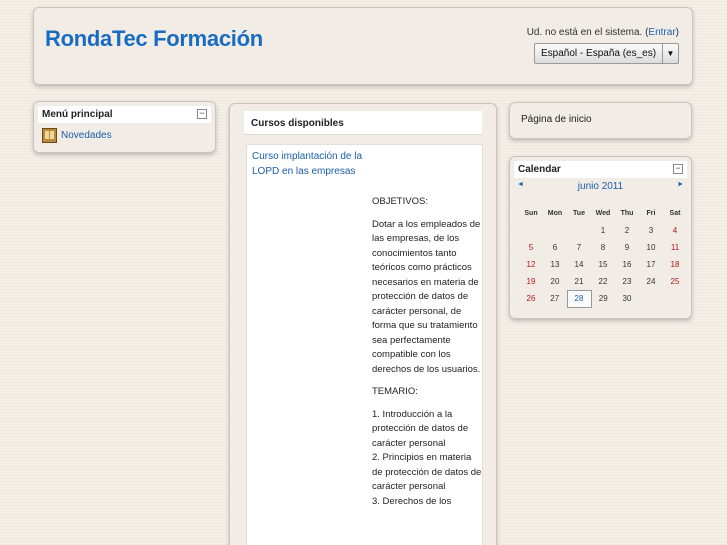 Image resolution: width=727 pixels, height=545 pixels. I want to click on calendar-week: 5 6 7 8 9 10 11, so click(603, 247).